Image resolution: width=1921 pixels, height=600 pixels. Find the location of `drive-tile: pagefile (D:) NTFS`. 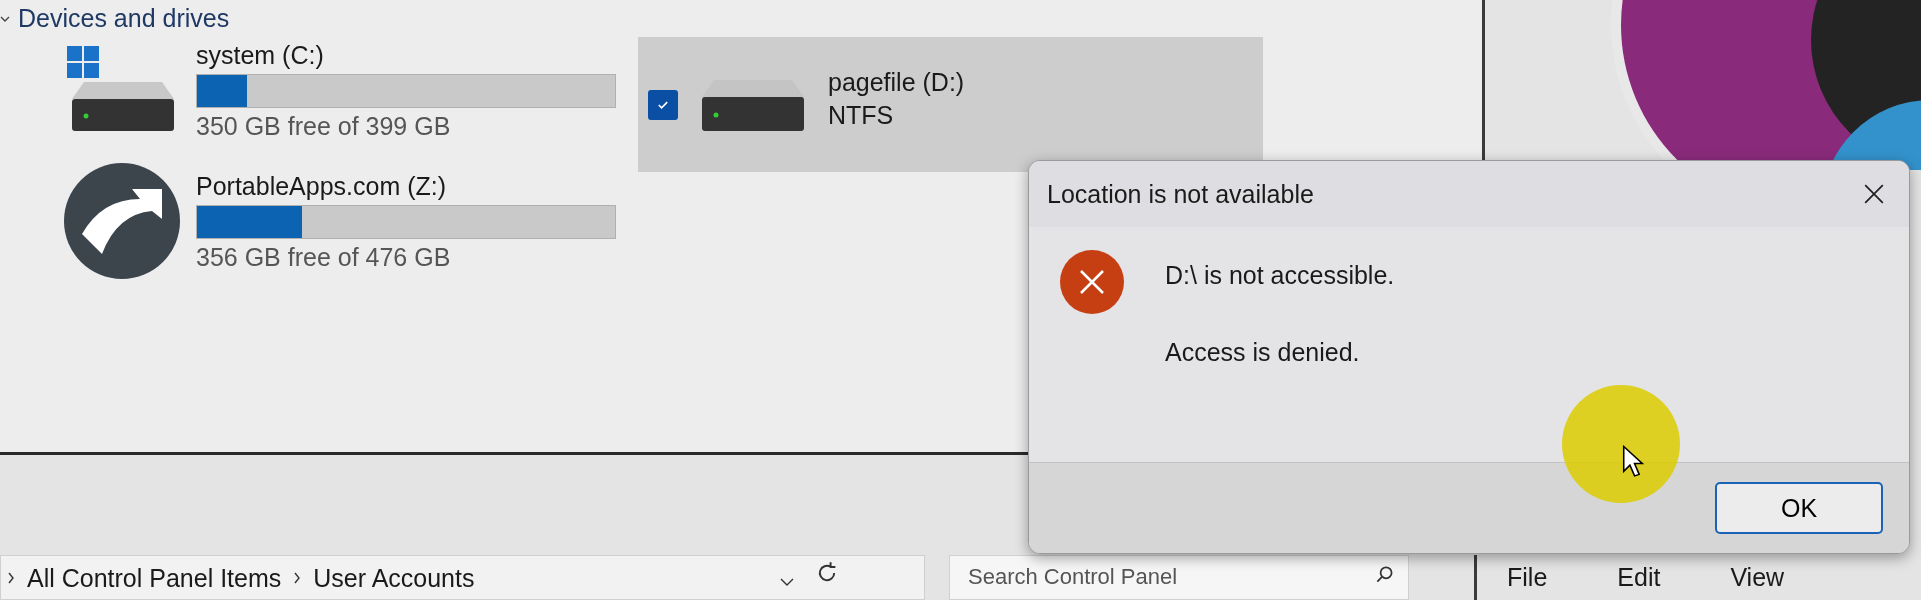

drive-tile: pagefile (D:) NTFS is located at coordinates (950, 104).